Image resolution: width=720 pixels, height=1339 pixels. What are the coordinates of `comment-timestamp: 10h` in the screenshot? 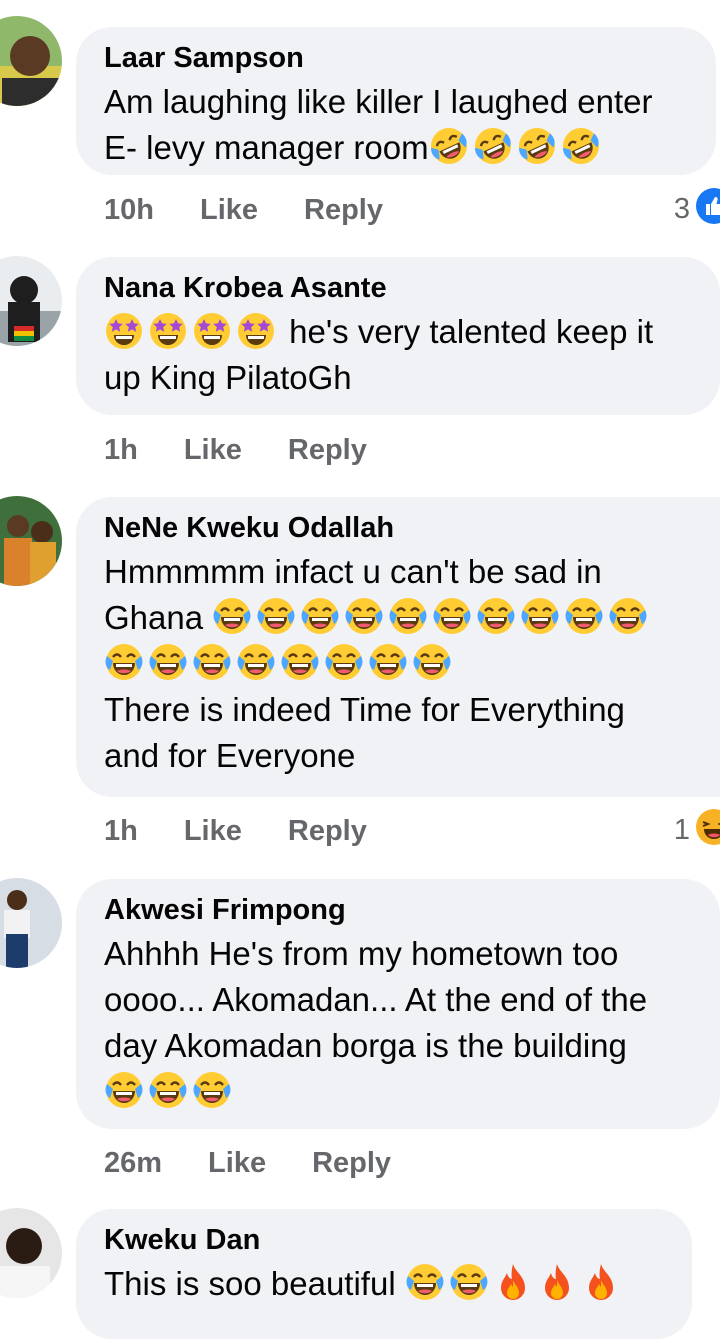 It's located at (129, 210).